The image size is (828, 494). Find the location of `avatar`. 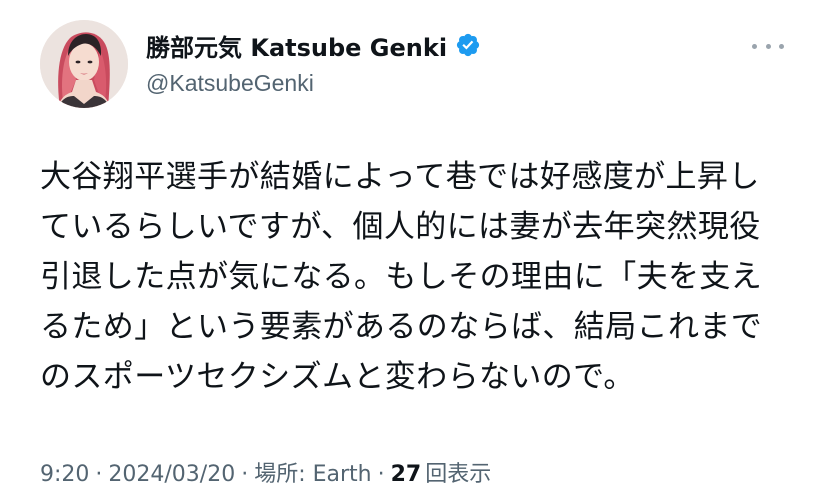

avatar is located at coordinates (84, 64).